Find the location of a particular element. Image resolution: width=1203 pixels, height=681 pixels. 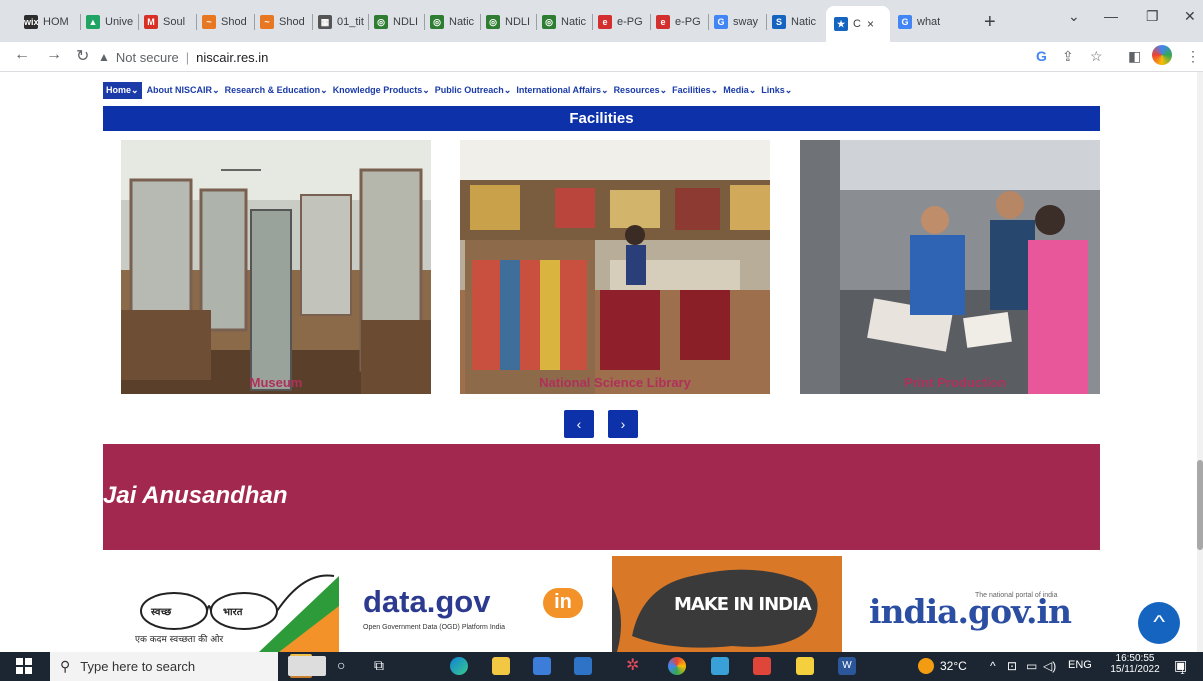

nav-item-label: Resources is located at coordinates (636, 89).